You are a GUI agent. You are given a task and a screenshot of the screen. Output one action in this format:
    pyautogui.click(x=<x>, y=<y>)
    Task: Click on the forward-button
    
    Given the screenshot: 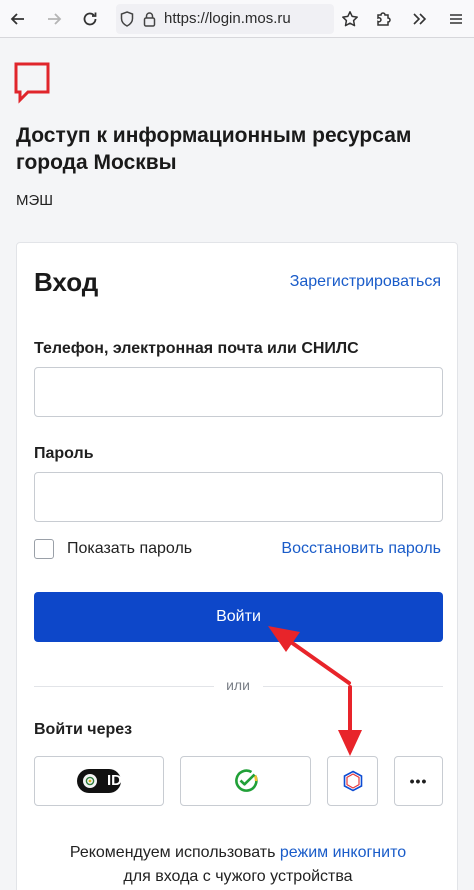 What is the action you would take?
    pyautogui.click(x=54, y=19)
    